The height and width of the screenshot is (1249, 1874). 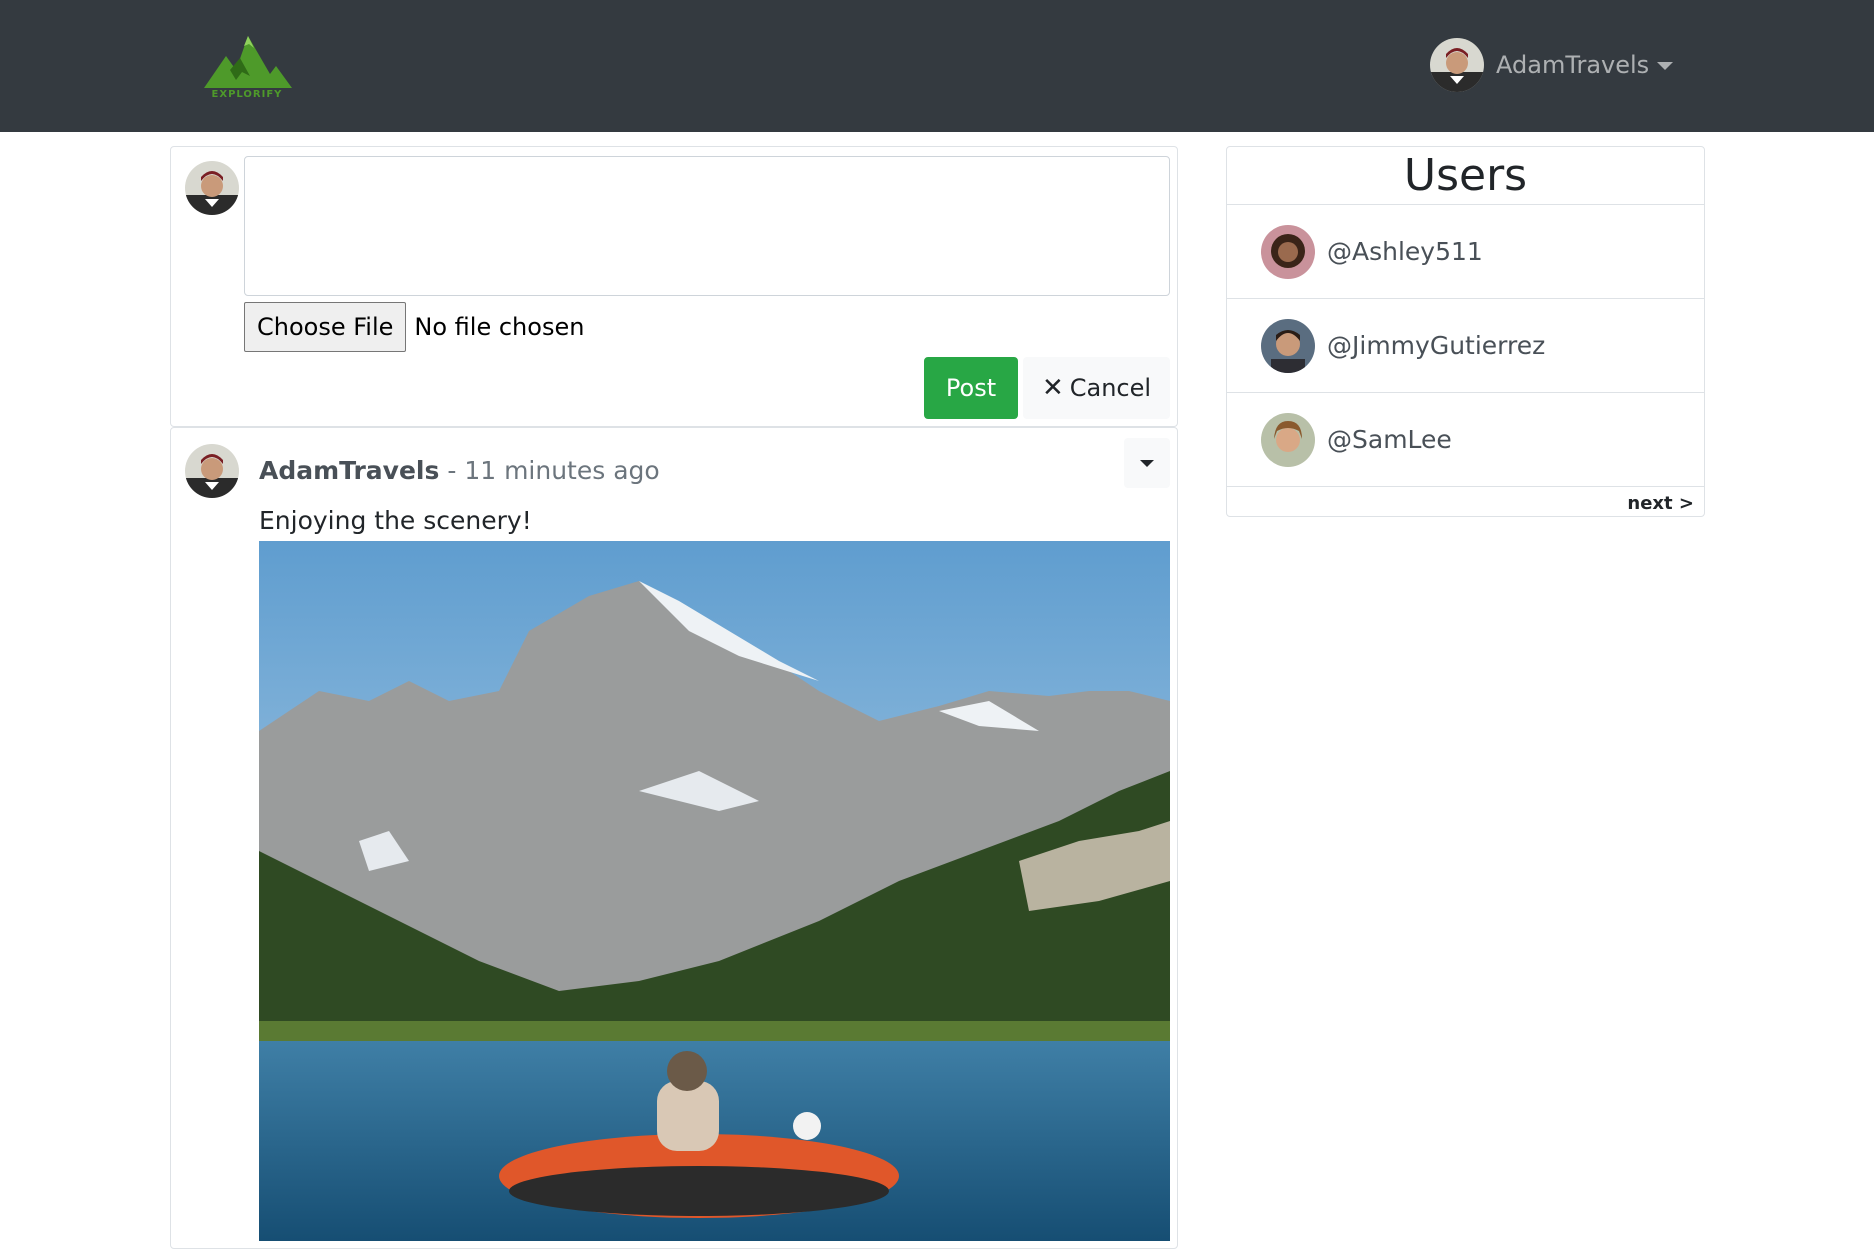 What do you see at coordinates (459, 471) in the screenshot?
I see `post-meta: AdamTravels - 11 minutes ago` at bounding box center [459, 471].